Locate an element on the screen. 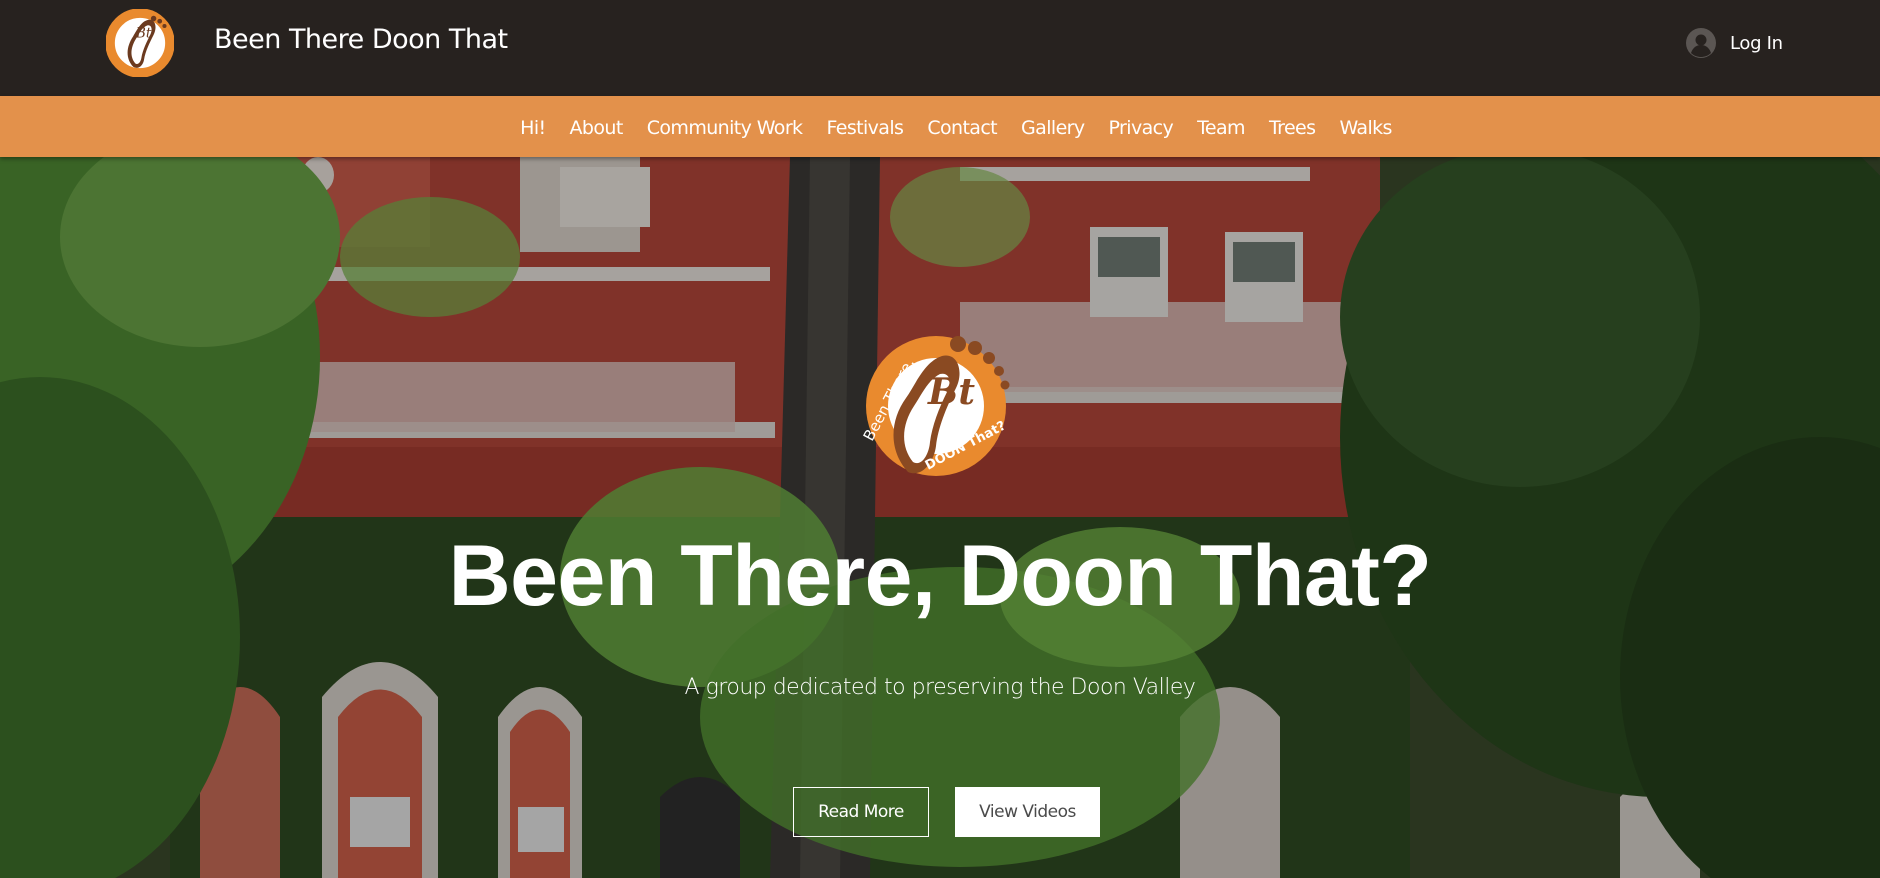  nav-item-trees: Trees is located at coordinates (1292, 128).